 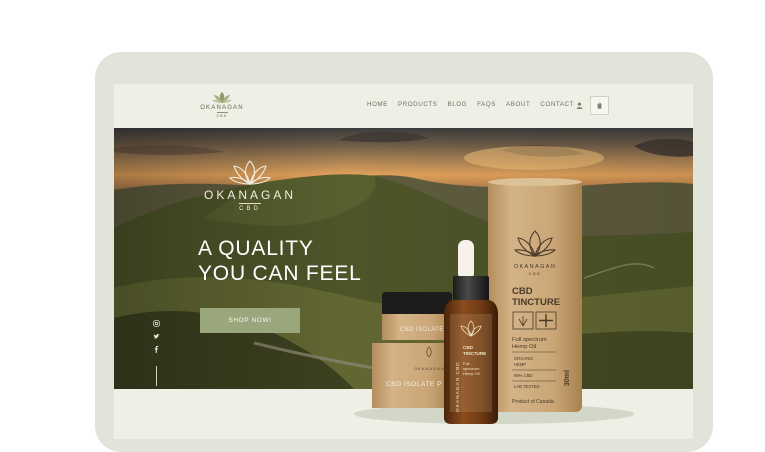 I want to click on social-links, so click(x=156, y=336).